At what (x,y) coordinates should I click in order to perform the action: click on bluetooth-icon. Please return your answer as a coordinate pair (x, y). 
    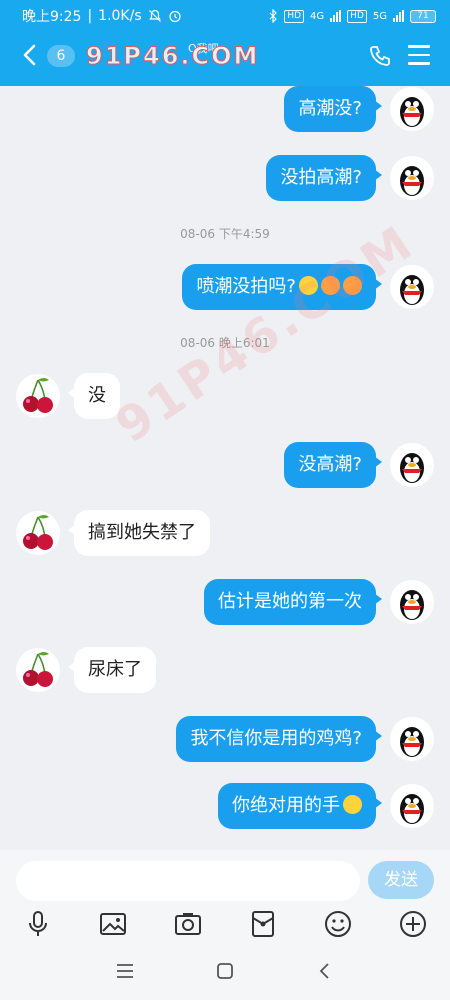
    Looking at the image, I should click on (273, 16).